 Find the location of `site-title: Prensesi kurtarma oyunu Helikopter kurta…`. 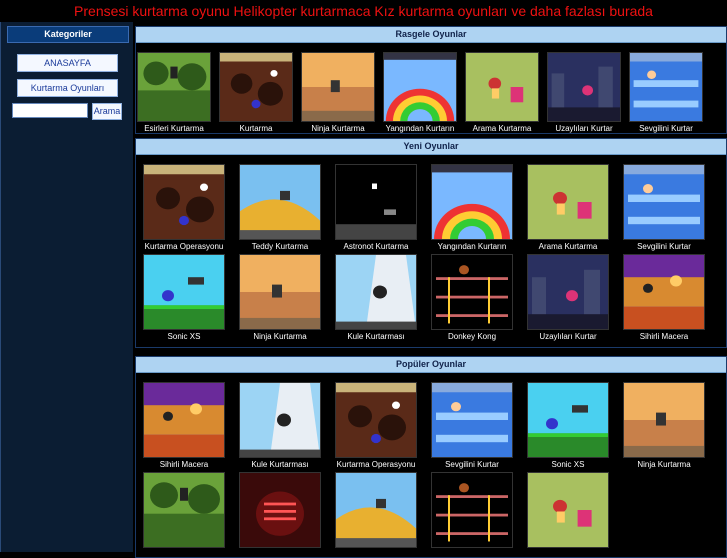

site-title: Prensesi kurtarma oyunu Helikopter kurta… is located at coordinates (363, 11).